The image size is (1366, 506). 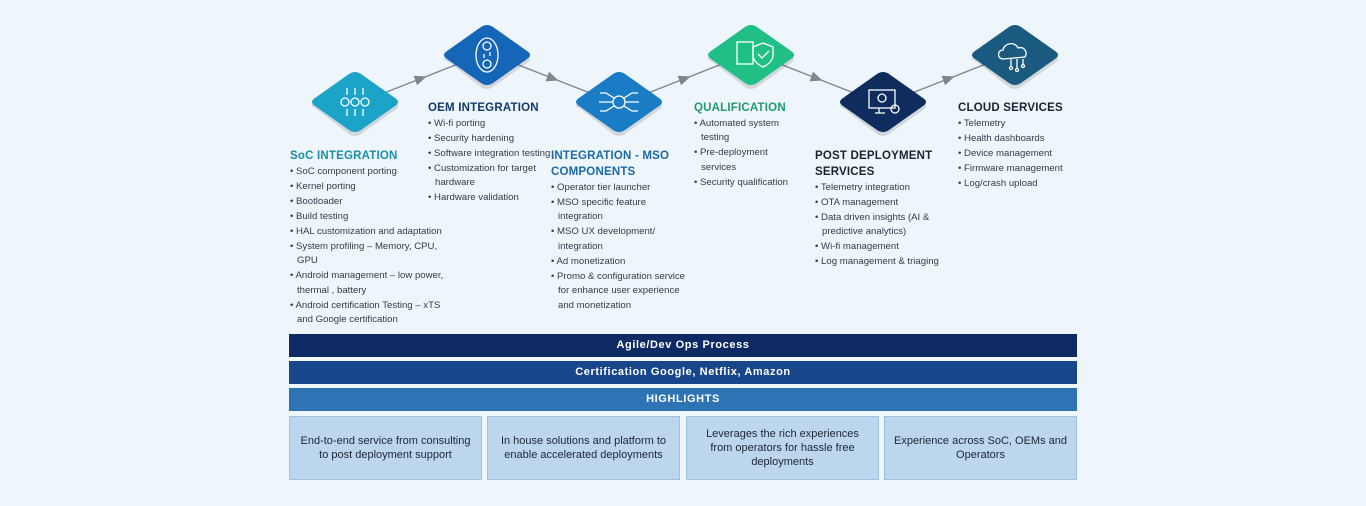 I want to click on list-item: Operator tier launcher, so click(x=621, y=188).